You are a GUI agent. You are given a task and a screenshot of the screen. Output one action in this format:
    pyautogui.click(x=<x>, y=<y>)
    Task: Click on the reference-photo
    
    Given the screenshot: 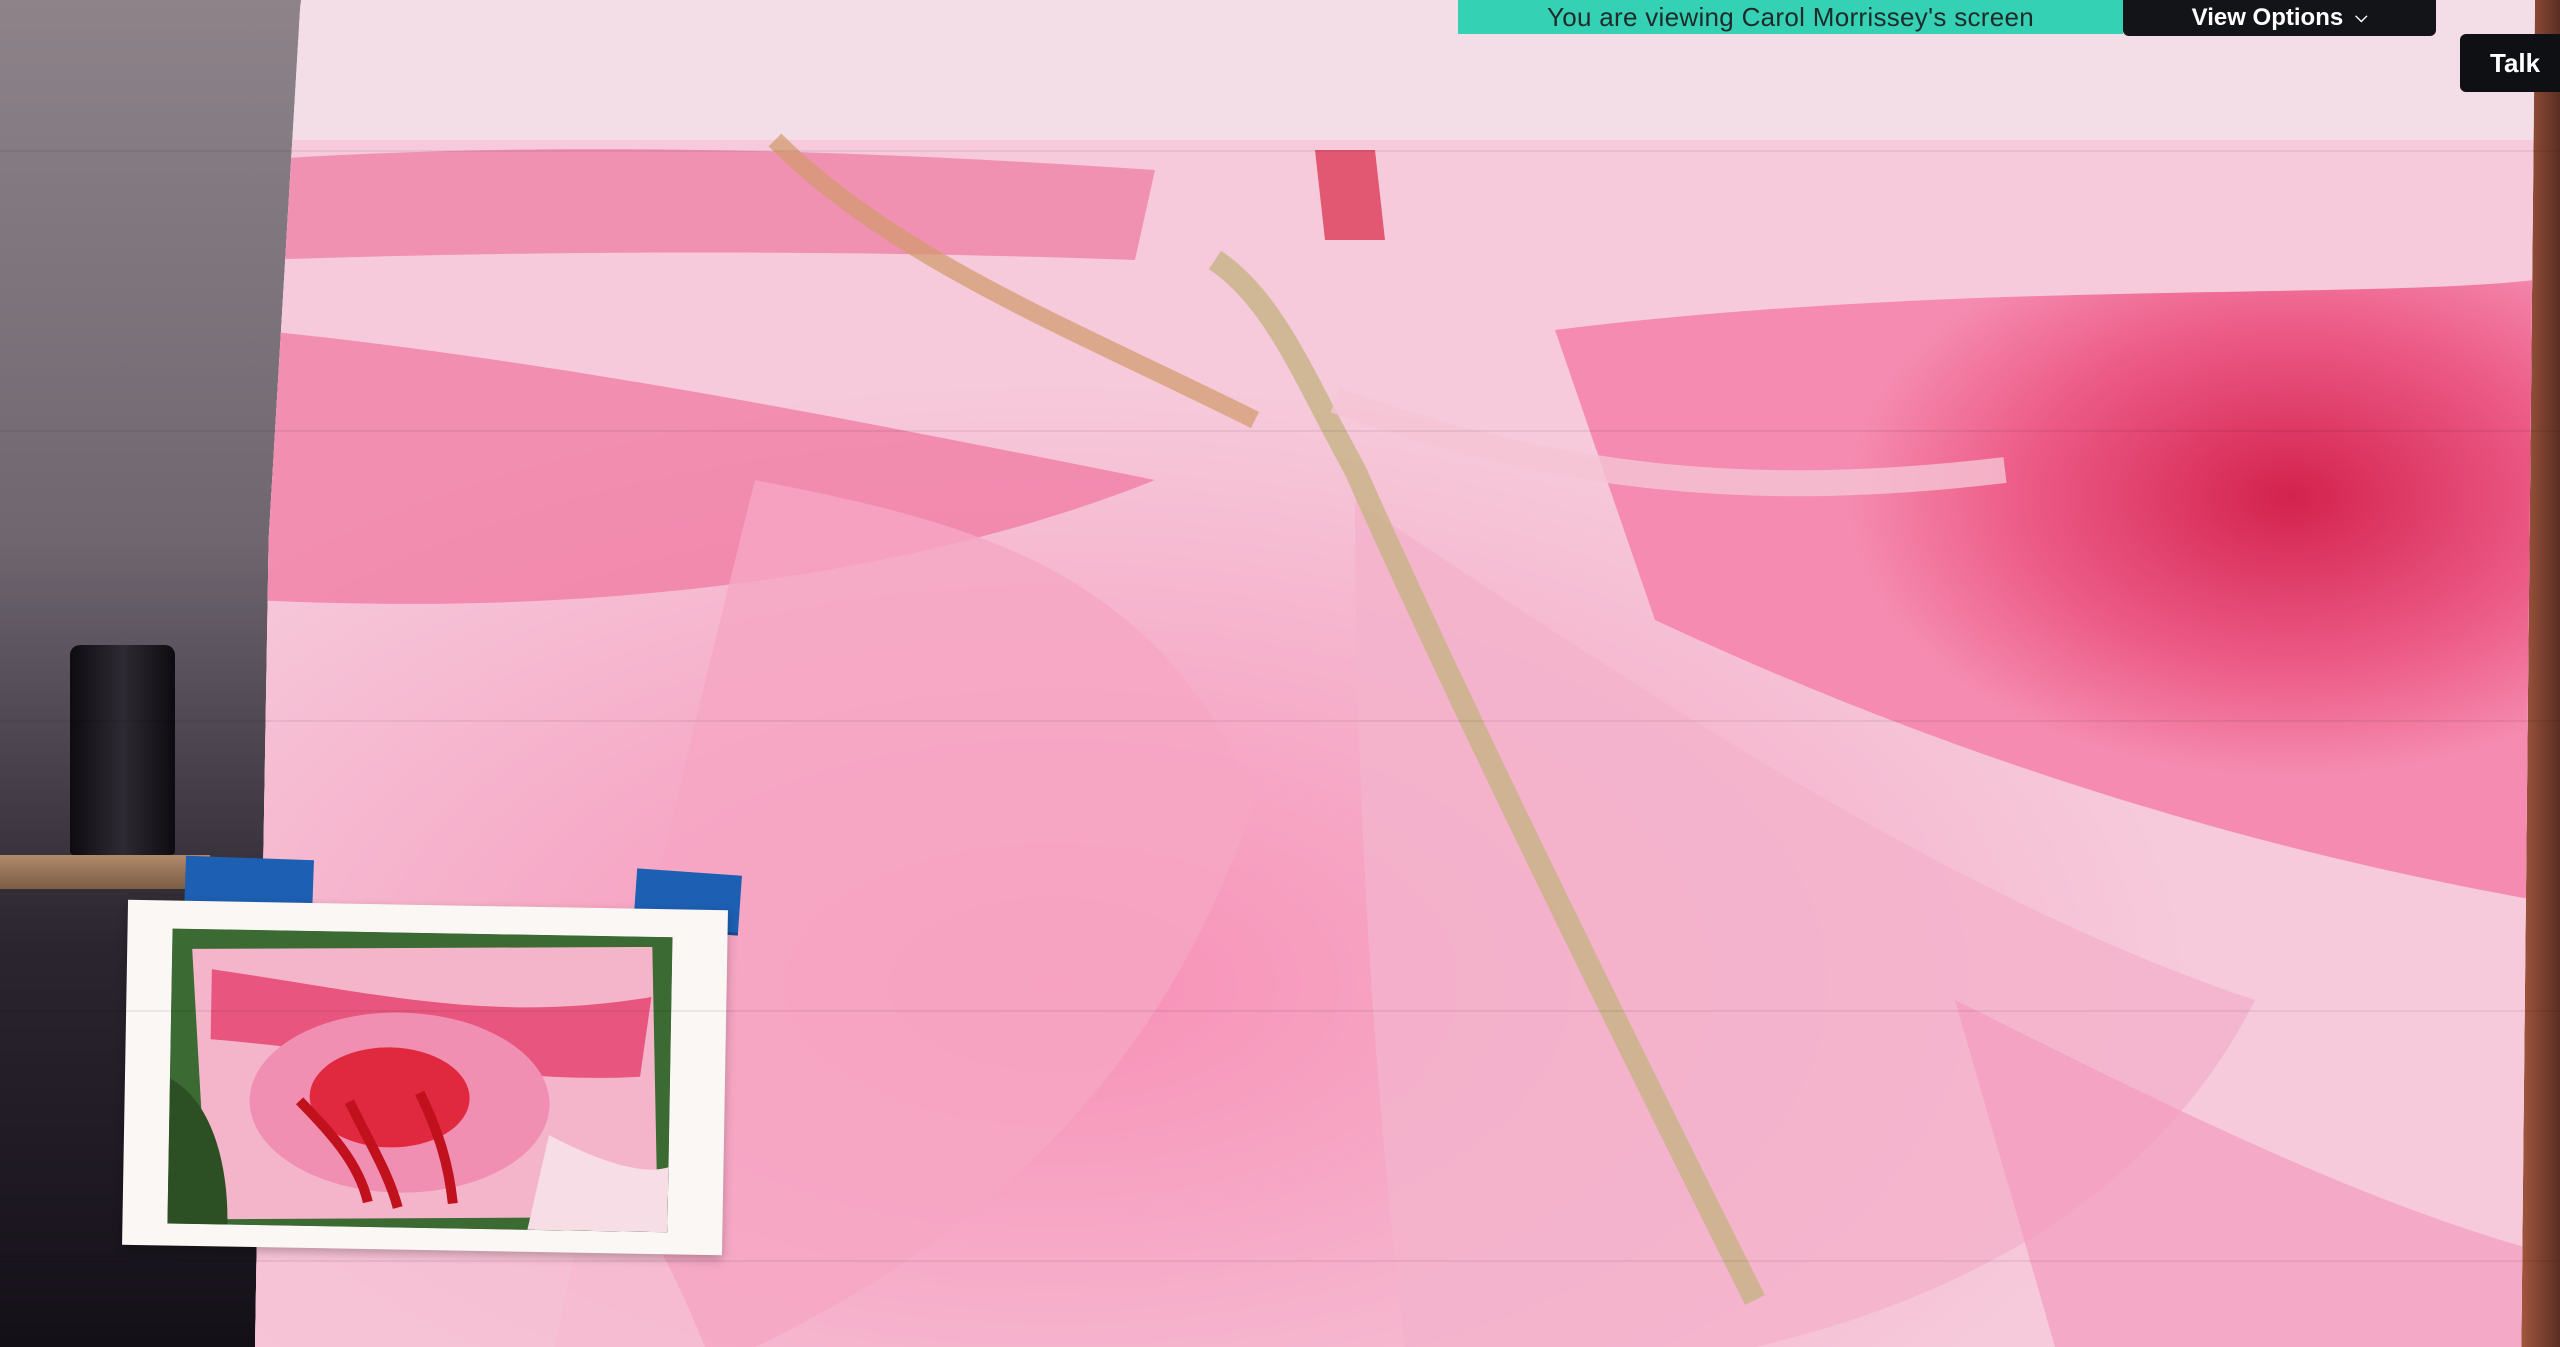 What is the action you would take?
    pyautogui.click(x=425, y=1077)
    